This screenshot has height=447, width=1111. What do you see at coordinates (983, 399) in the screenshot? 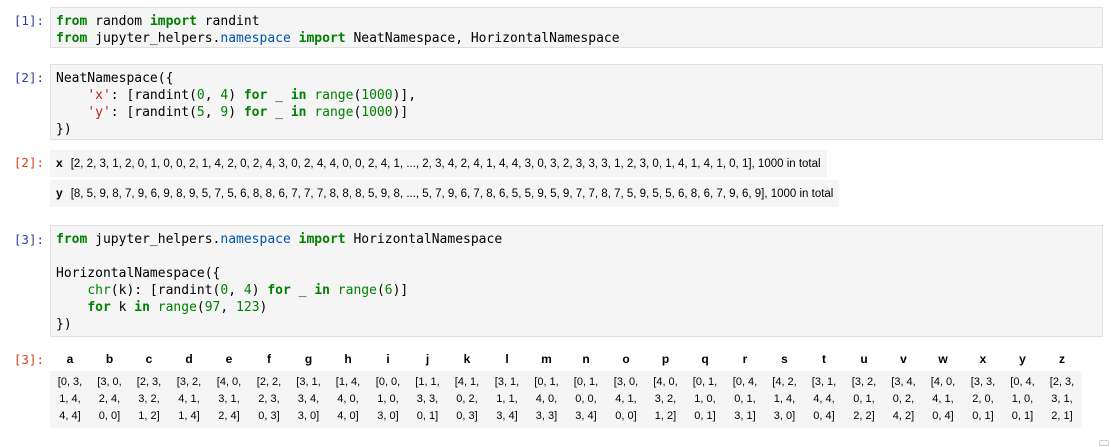
I see `cell-value-x: [3, 3, 2, 0, 0, 1]` at bounding box center [983, 399].